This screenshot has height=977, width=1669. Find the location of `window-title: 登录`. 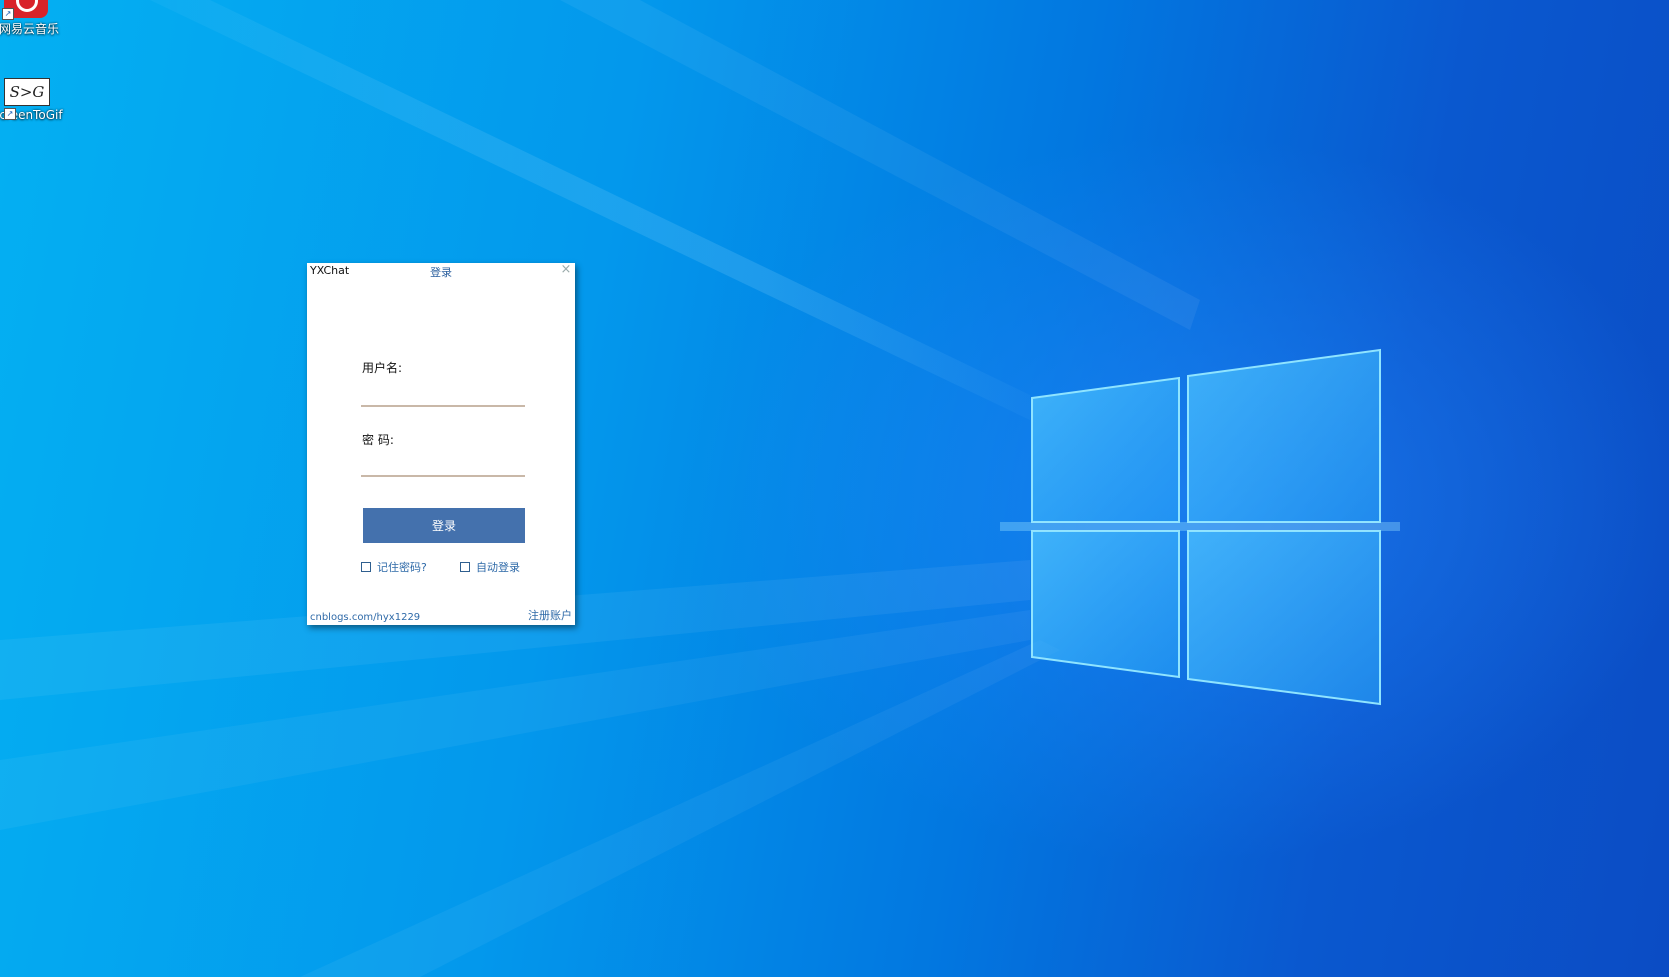

window-title: 登录 is located at coordinates (441, 272).